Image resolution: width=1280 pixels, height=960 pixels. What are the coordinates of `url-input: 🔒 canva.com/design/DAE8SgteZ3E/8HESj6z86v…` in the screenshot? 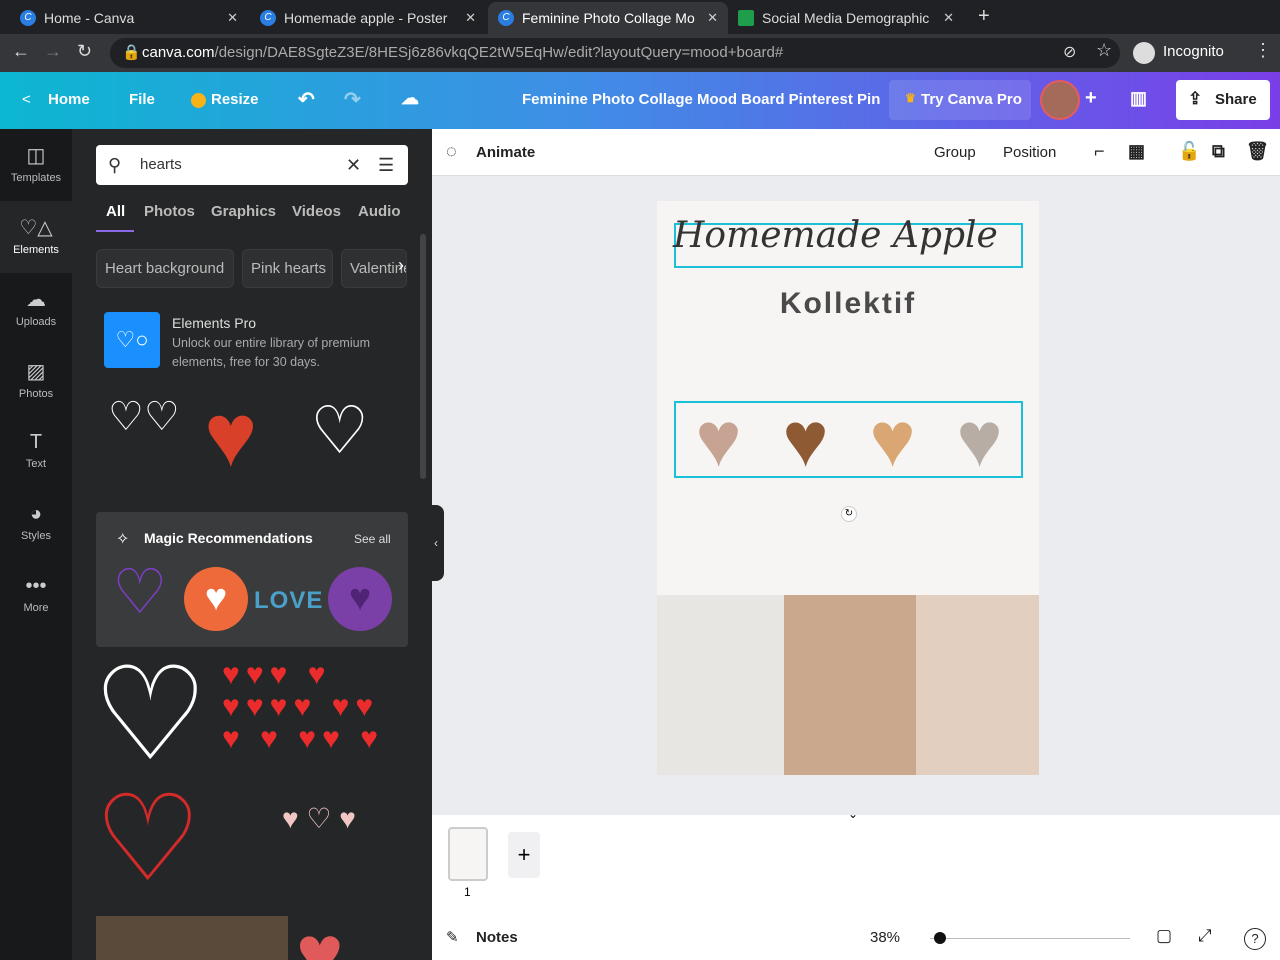 It's located at (615, 53).